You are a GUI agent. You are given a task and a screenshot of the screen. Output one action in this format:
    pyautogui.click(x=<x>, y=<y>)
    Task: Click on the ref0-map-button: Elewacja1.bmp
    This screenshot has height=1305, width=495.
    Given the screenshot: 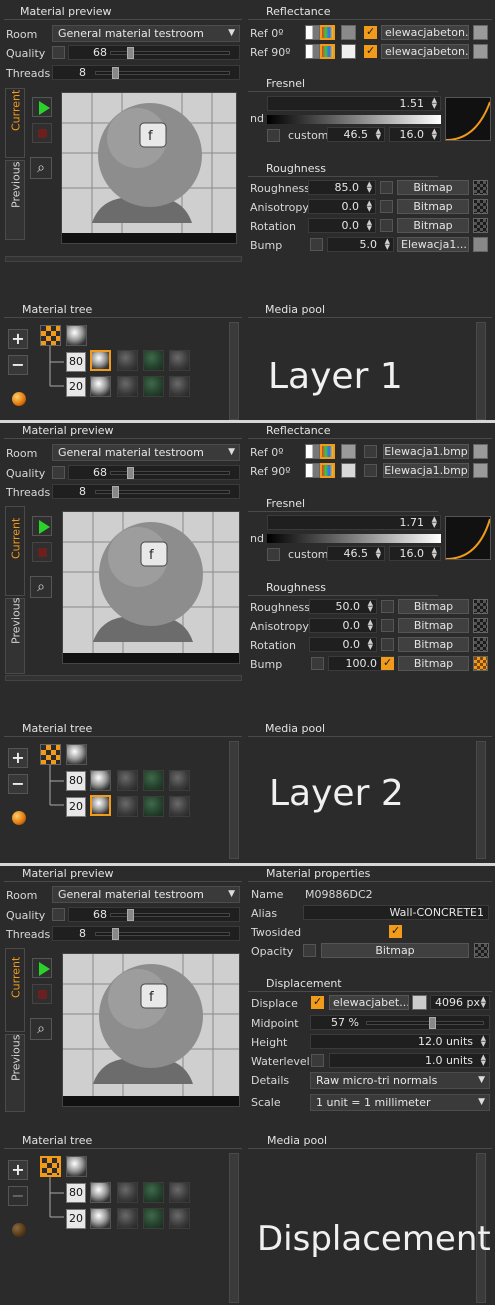 What is the action you would take?
    pyautogui.click(x=426, y=451)
    